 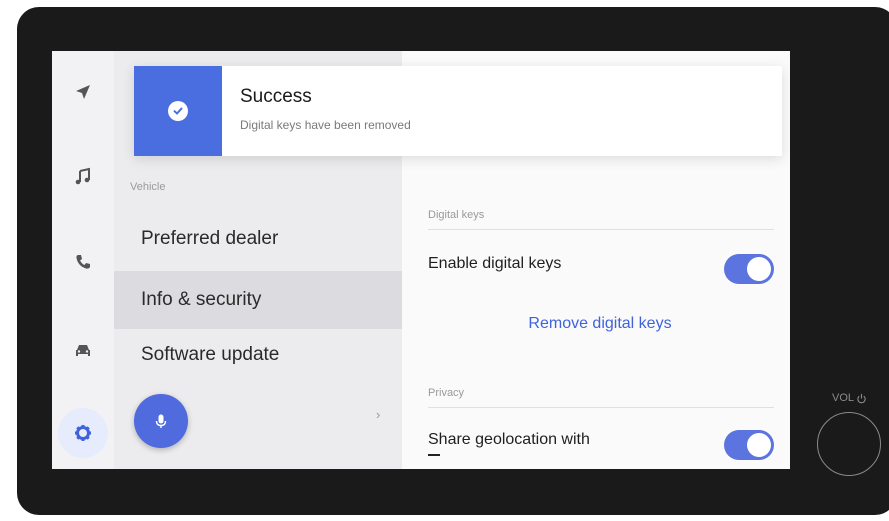 I want to click on rail-vehicle-button, so click(x=83, y=351).